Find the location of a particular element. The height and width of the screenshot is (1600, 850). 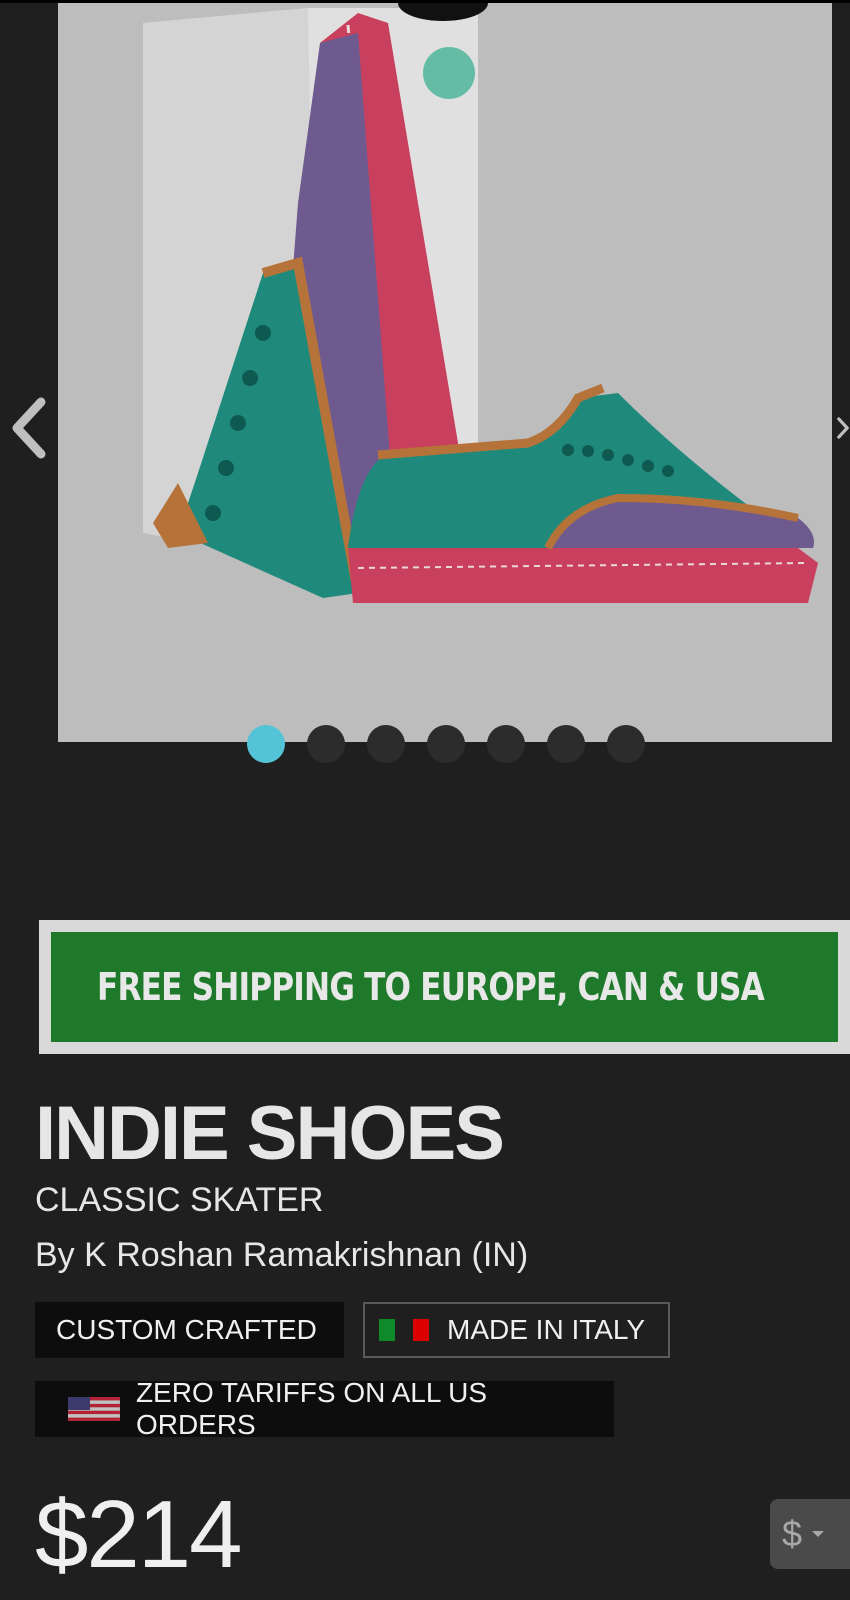

made-in-italy-badge: MADE IN ITALY is located at coordinates (516, 1330).